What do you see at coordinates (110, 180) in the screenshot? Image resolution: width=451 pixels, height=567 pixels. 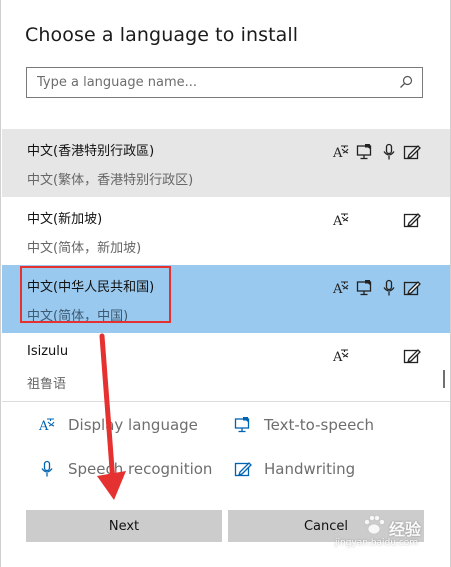 I see `language-subtitle: 中文(繁体，香港特别行政区)` at bounding box center [110, 180].